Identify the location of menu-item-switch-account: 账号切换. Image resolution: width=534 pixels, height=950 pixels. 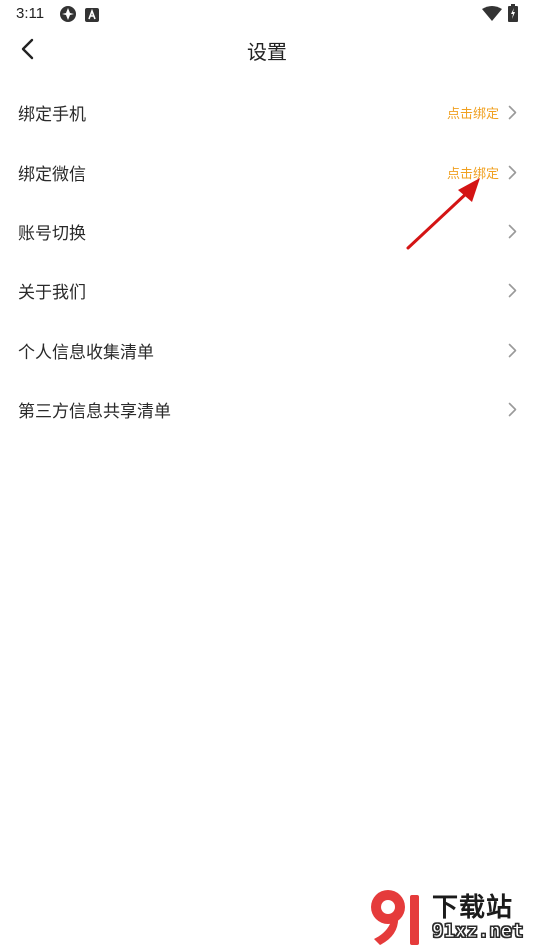
(267, 231).